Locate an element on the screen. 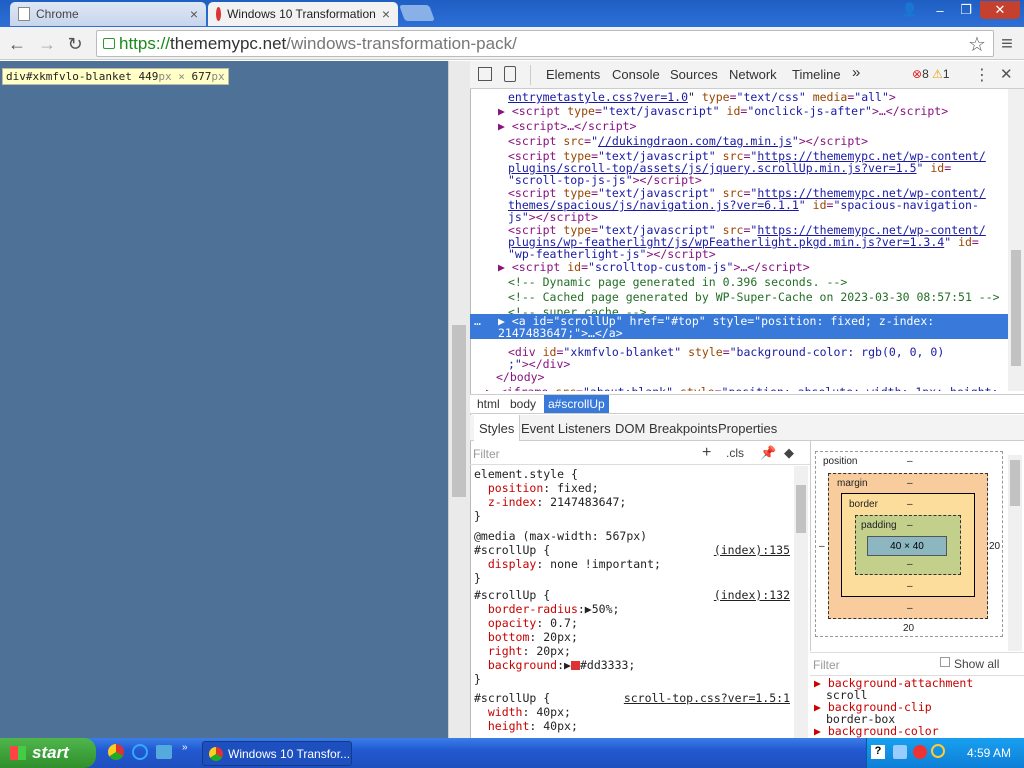  toolbar-divider is located at coordinates (530, 75).